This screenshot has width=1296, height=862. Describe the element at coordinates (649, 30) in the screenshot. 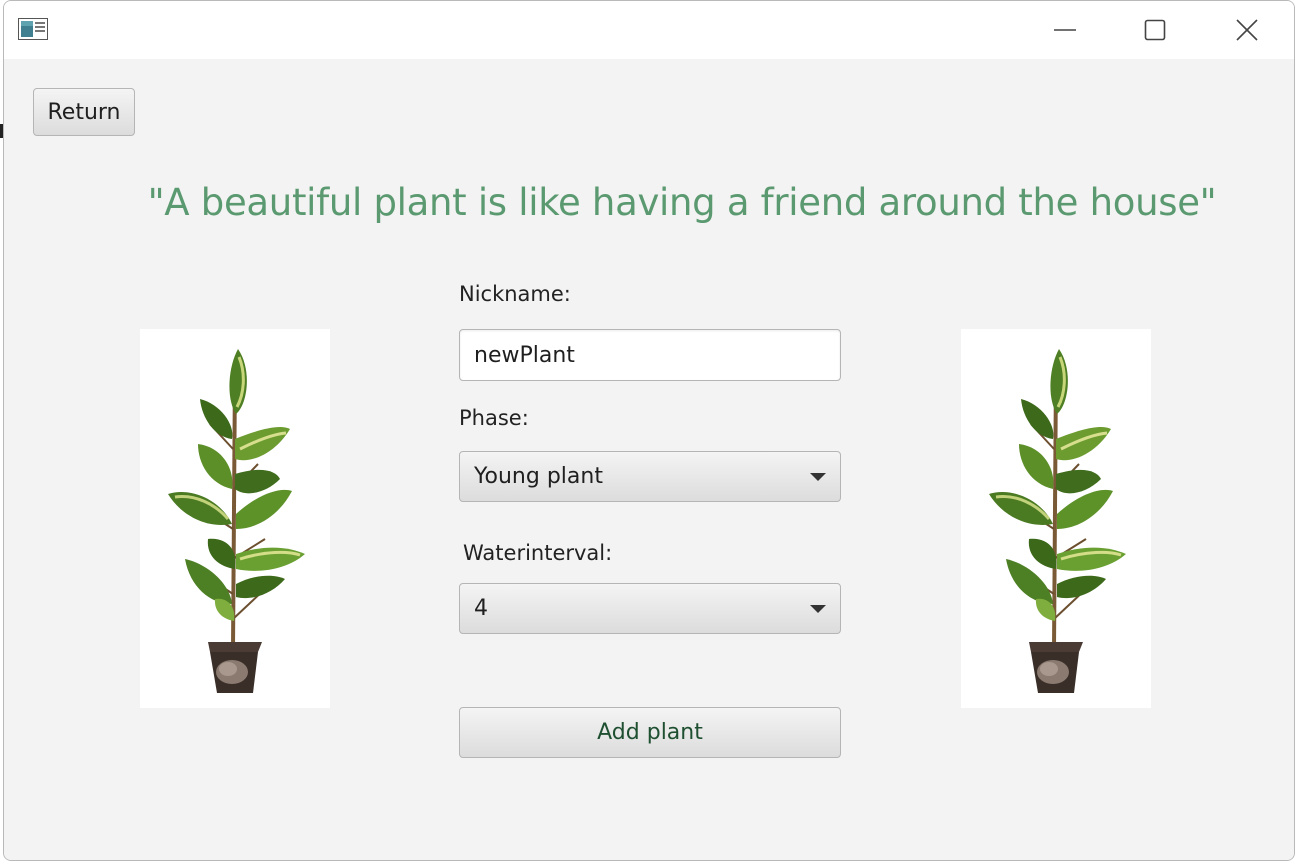

I see `title-bar` at that location.